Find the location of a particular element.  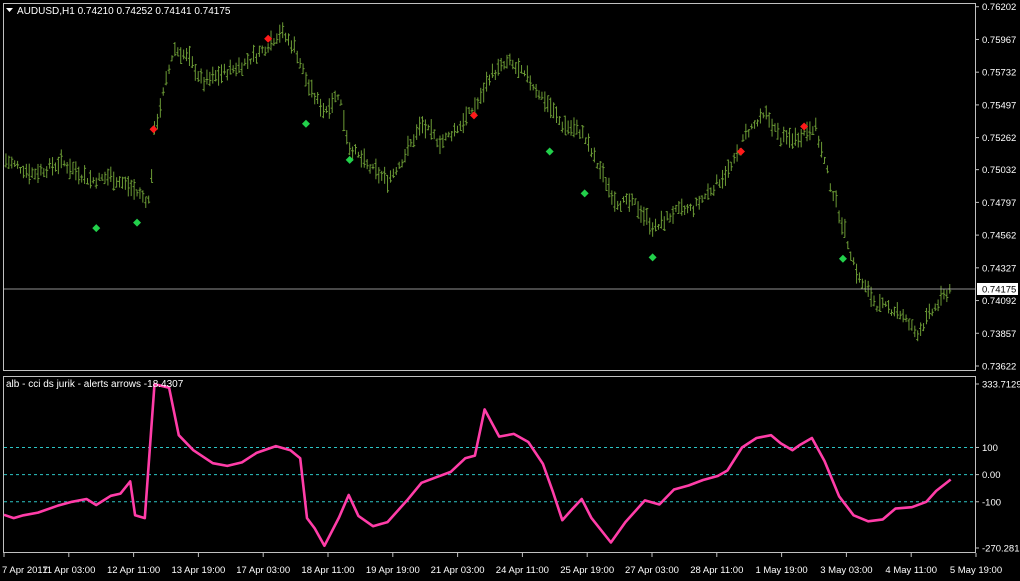

current-price-label: 0.74175 is located at coordinates (999, 289).